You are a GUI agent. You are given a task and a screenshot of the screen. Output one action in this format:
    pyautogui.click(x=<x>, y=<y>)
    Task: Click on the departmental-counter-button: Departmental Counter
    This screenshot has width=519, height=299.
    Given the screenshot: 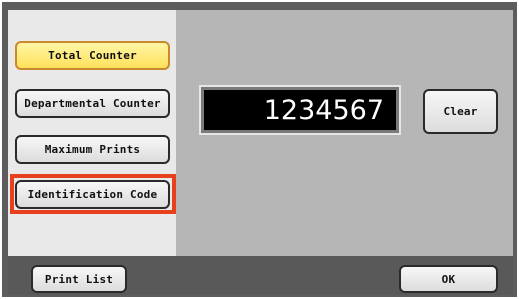 What is the action you would take?
    pyautogui.click(x=92, y=103)
    